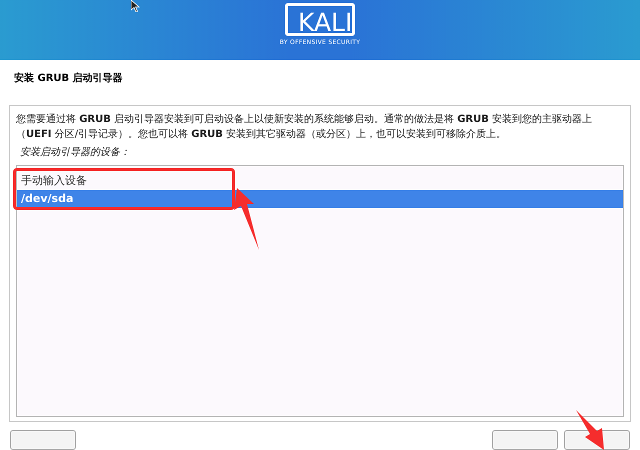  What do you see at coordinates (320, 199) in the screenshot?
I see `list-item: /dev/sda` at bounding box center [320, 199].